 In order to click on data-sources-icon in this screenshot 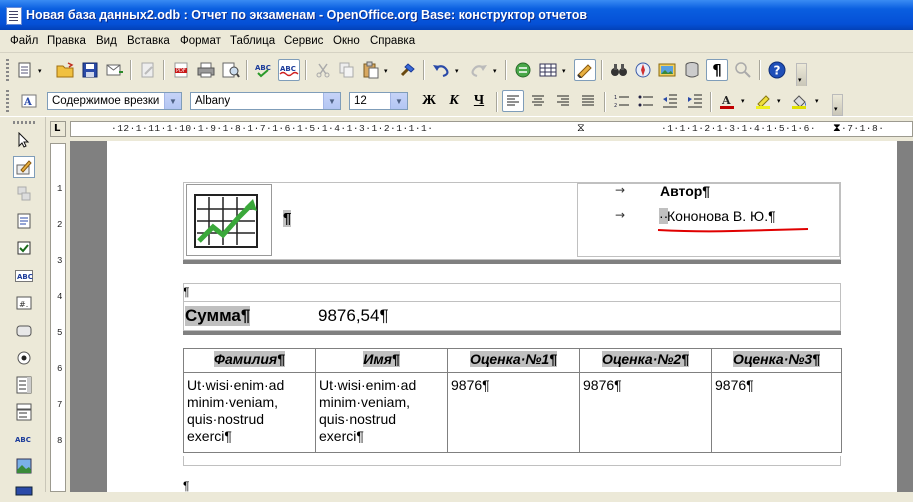, I will do `click(692, 70)`.